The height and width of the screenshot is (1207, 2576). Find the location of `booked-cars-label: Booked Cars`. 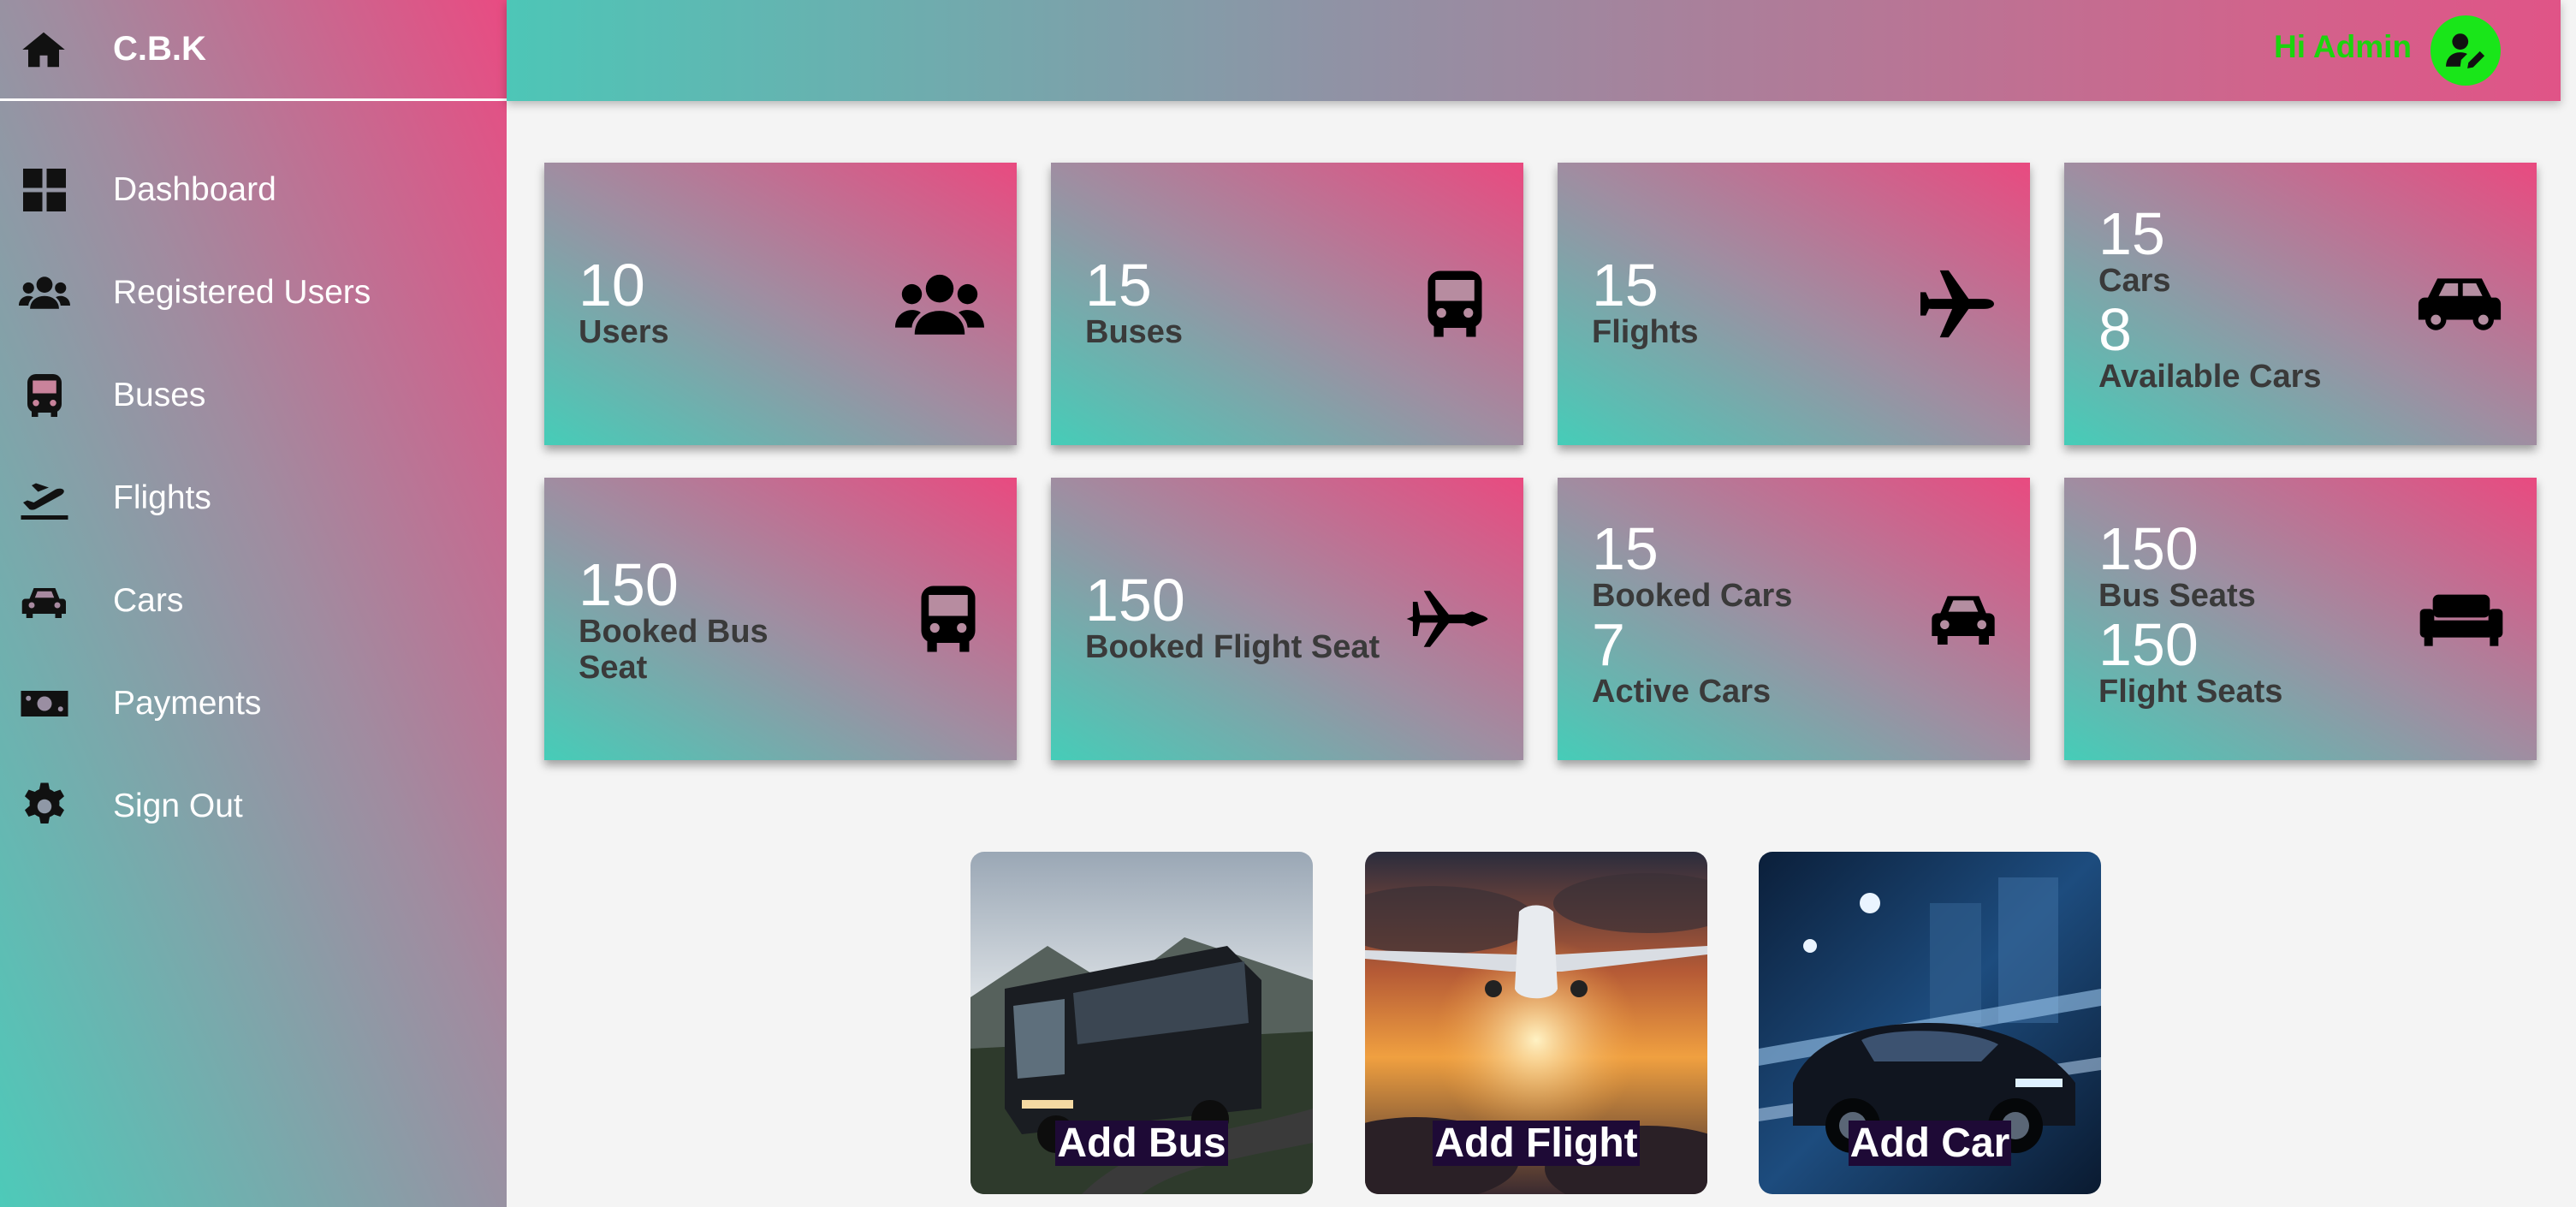

booked-cars-label: Booked Cars is located at coordinates (1692, 596).